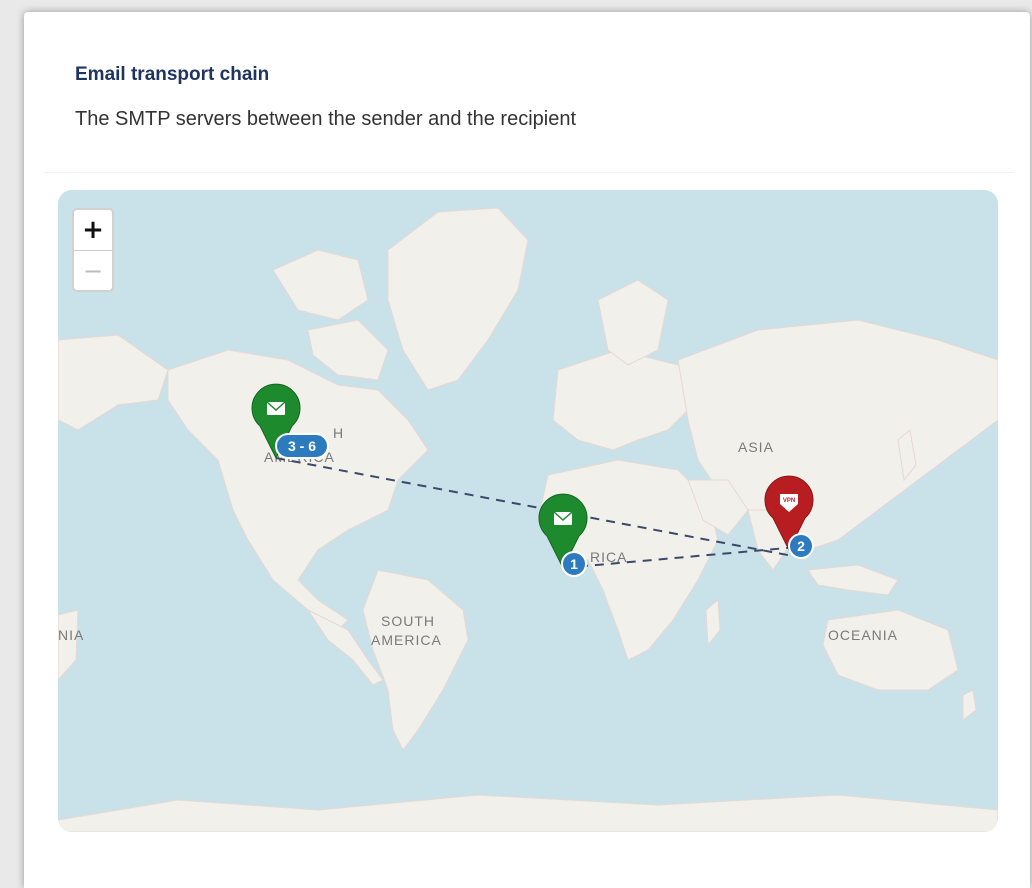 The image size is (1032, 888). I want to click on card-divider, so click(529, 172).